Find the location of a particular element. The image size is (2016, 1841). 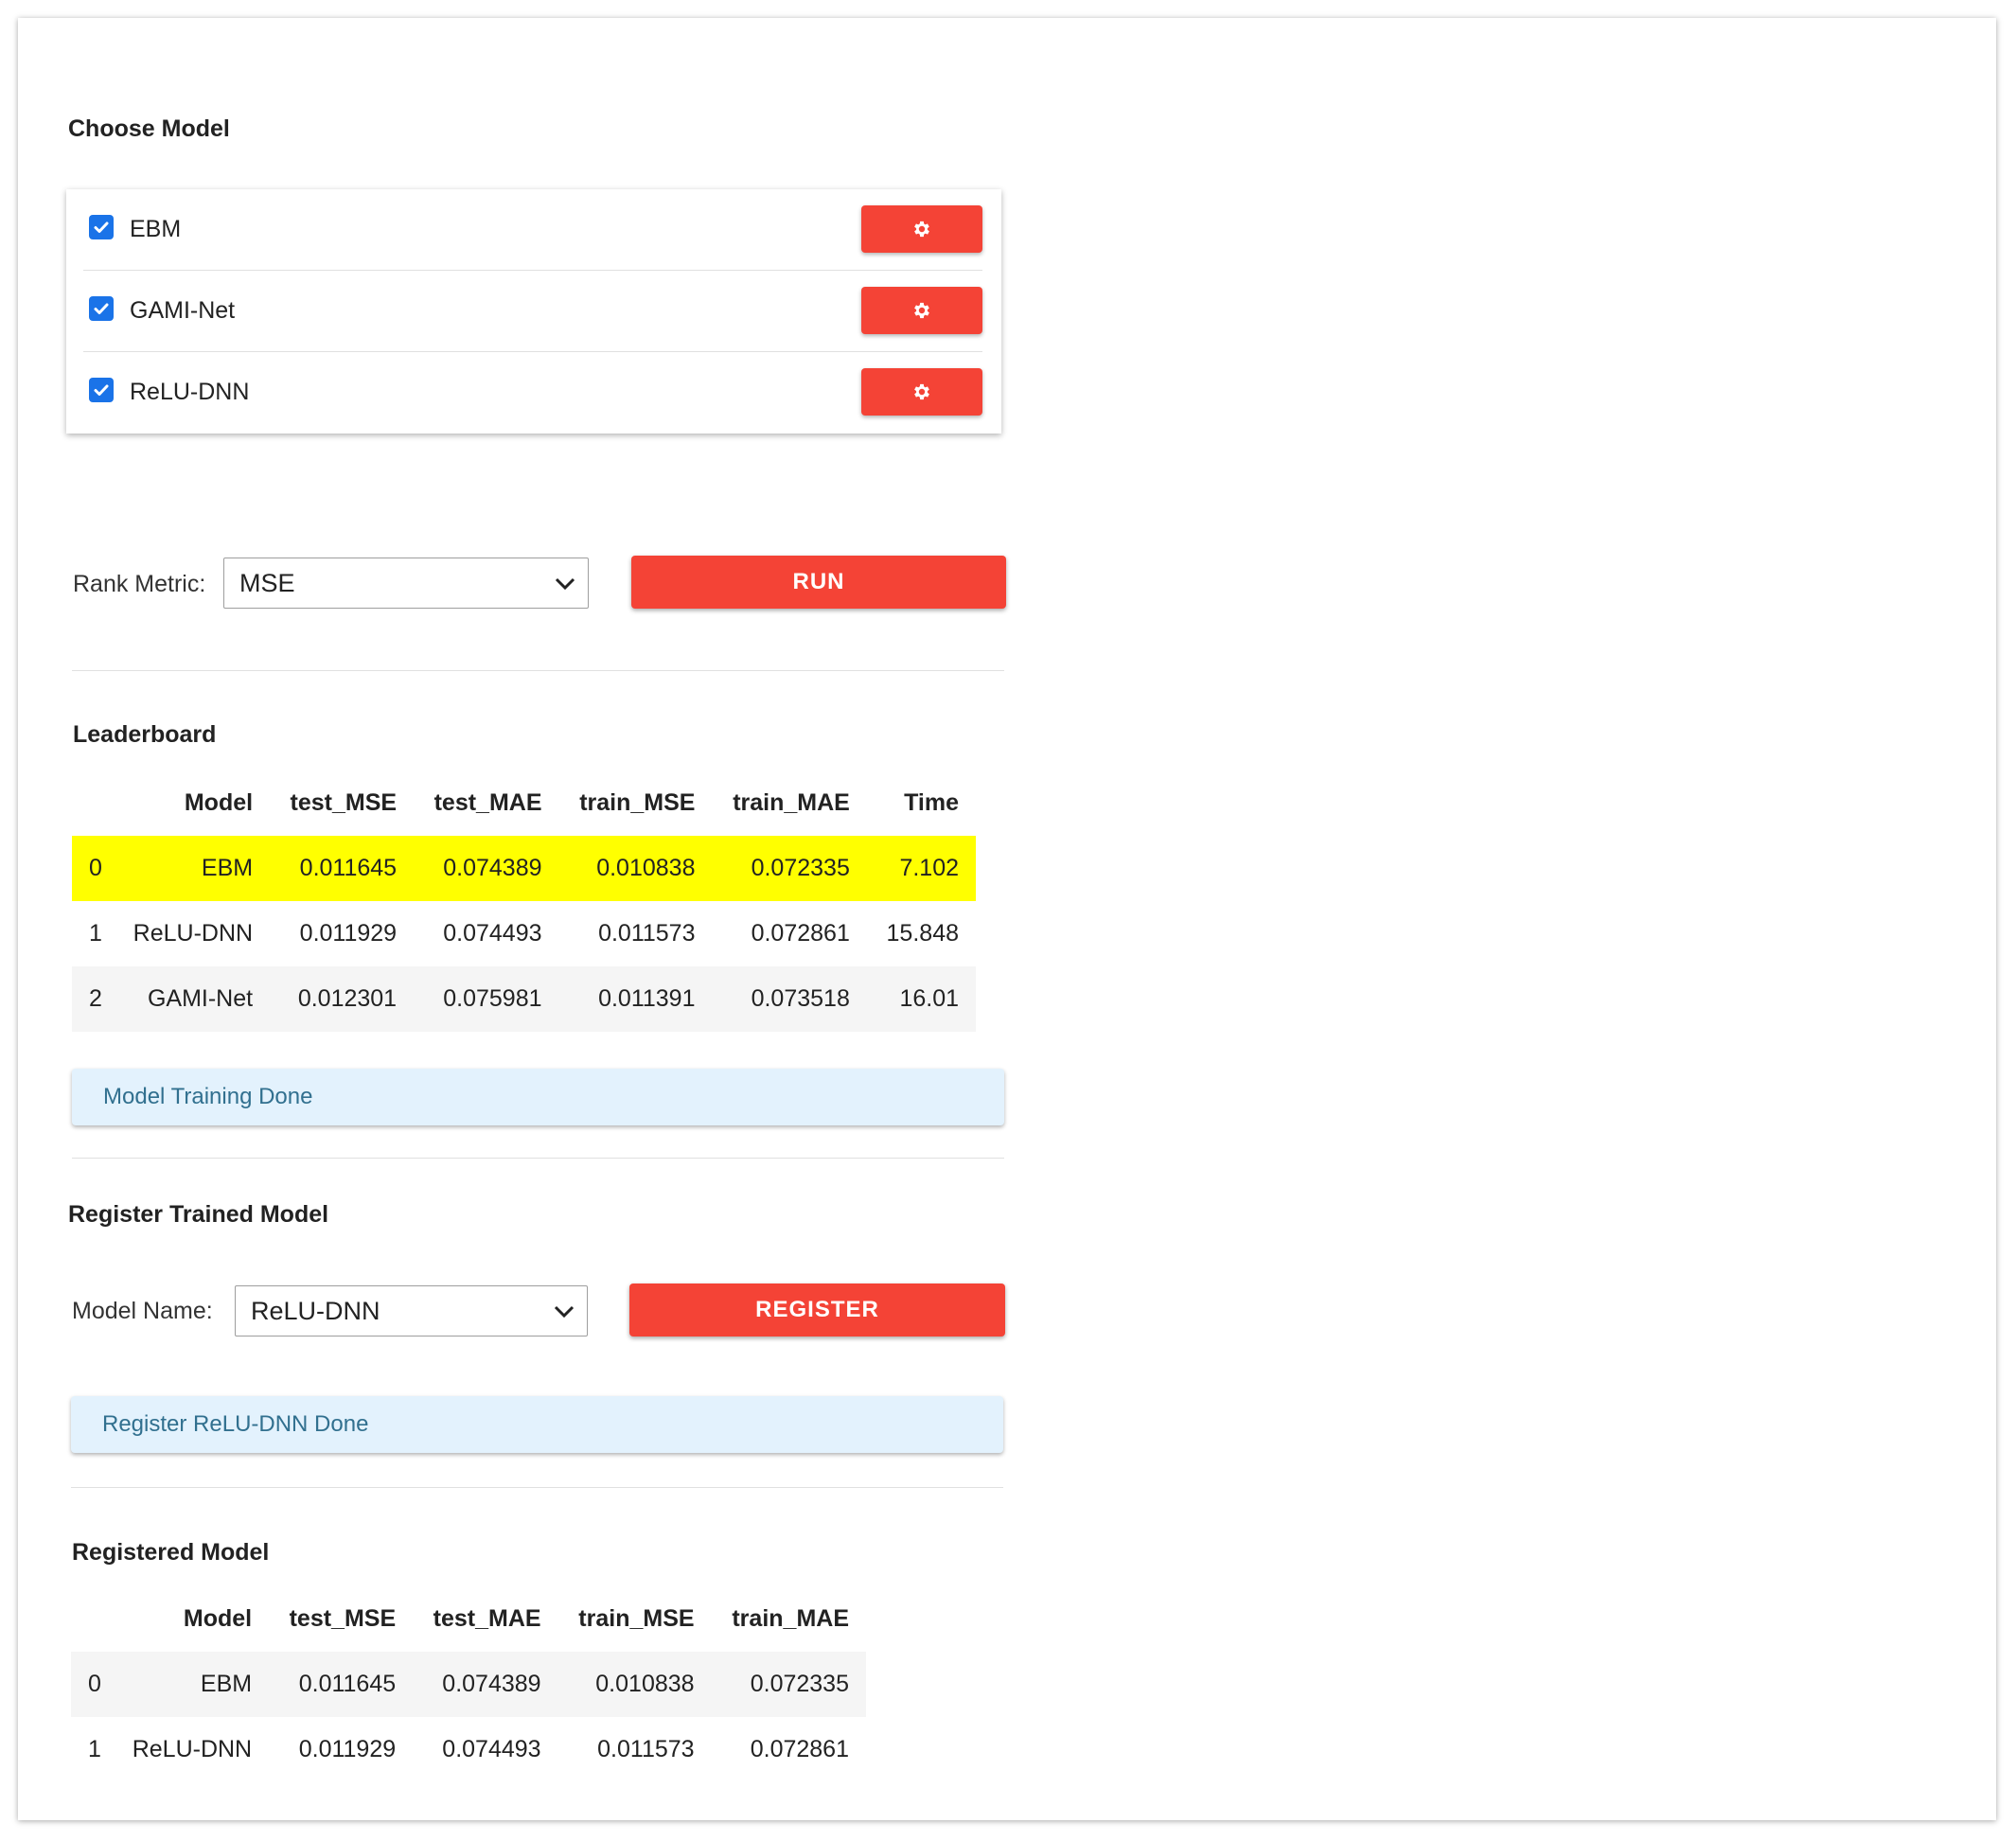

model-name-select: ReLU-DNN is located at coordinates (411, 1310).